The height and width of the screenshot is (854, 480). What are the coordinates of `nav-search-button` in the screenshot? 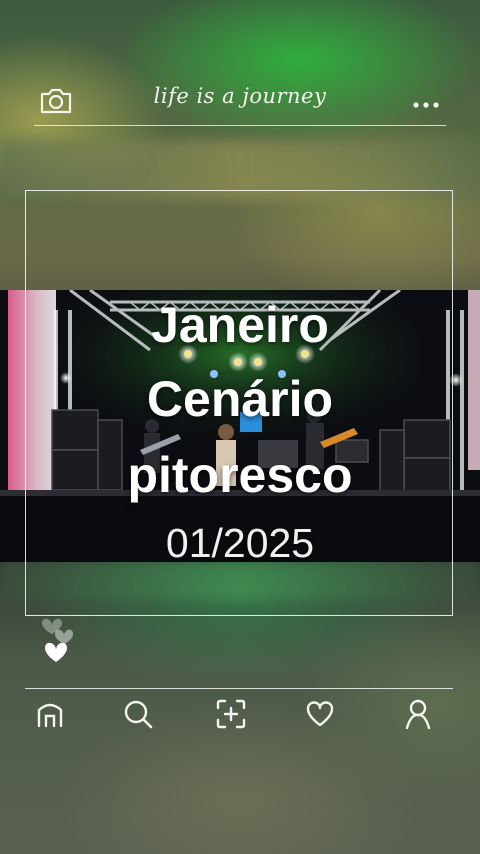 It's located at (138, 716).